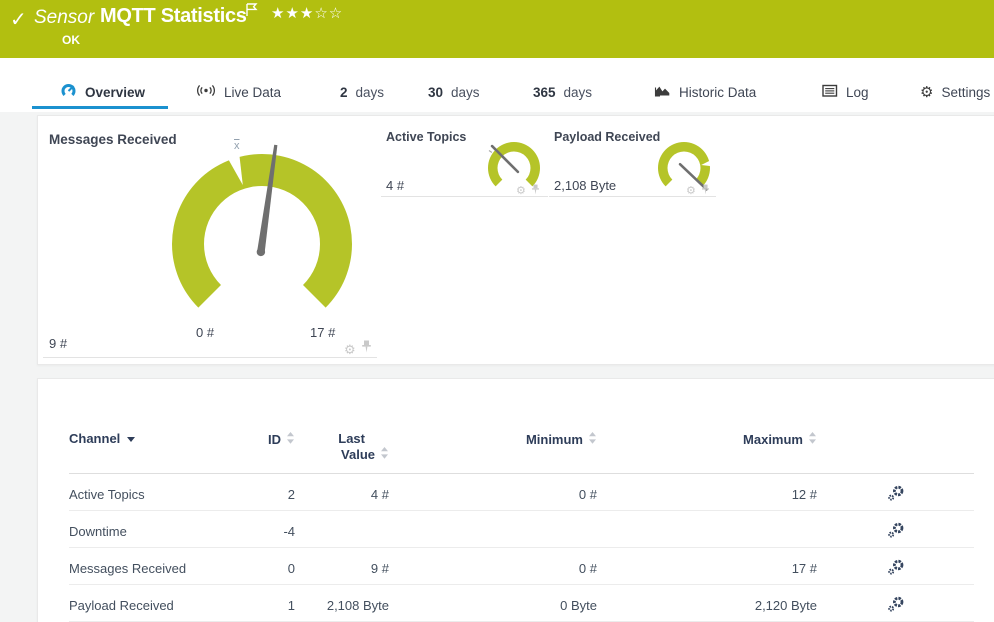 This screenshot has width=994, height=622. Describe the element at coordinates (58, 343) in the screenshot. I see `main-gauge-current-value: 9 #` at that location.